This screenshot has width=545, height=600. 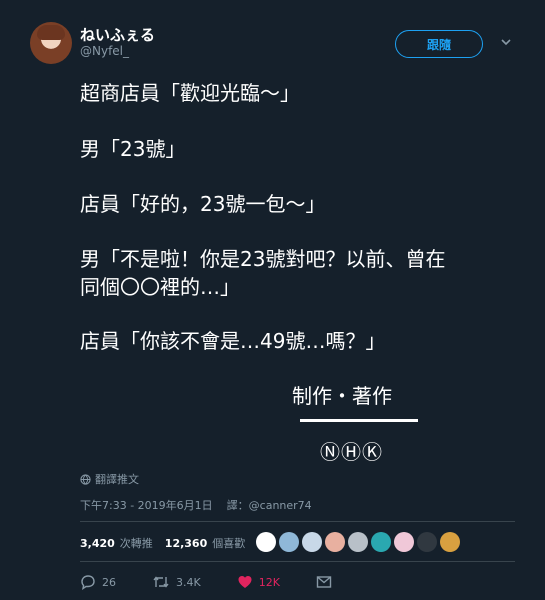 What do you see at coordinates (188, 582) in the screenshot?
I see `retweet-action-count: 3.4K` at bounding box center [188, 582].